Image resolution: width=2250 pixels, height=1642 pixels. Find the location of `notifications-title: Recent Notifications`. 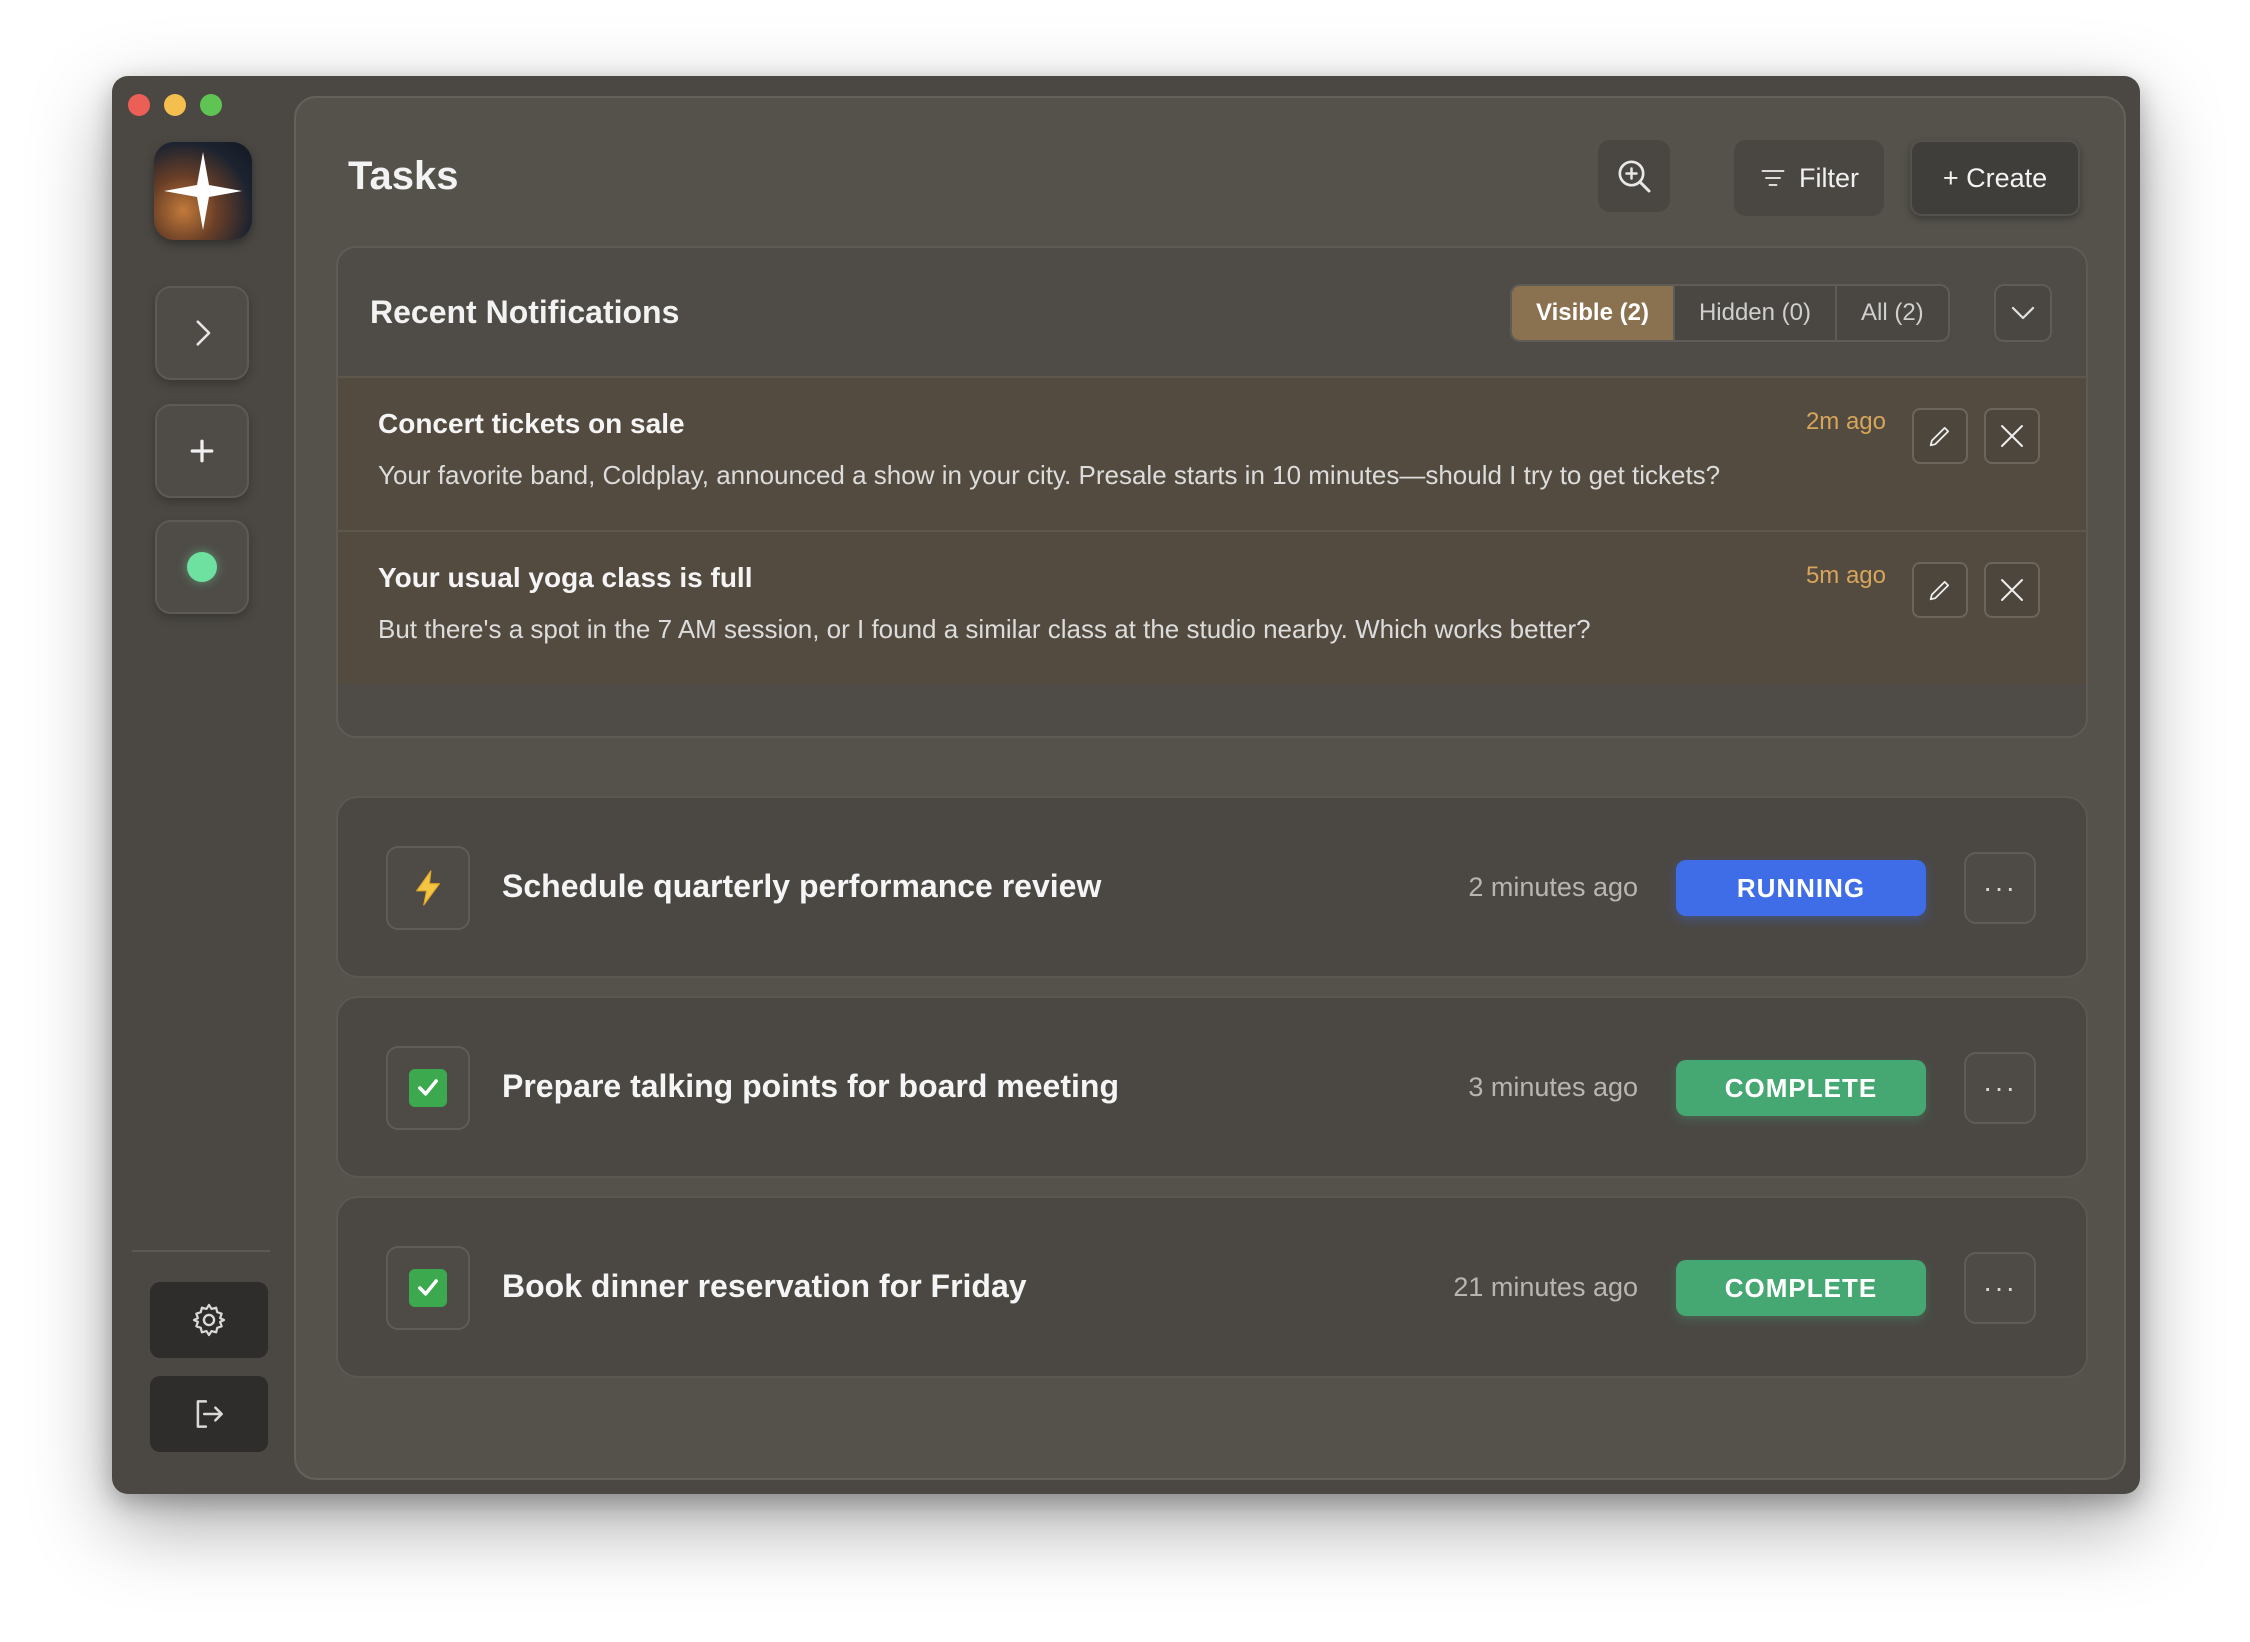

notifications-title: Recent Notifications is located at coordinates (525, 312).